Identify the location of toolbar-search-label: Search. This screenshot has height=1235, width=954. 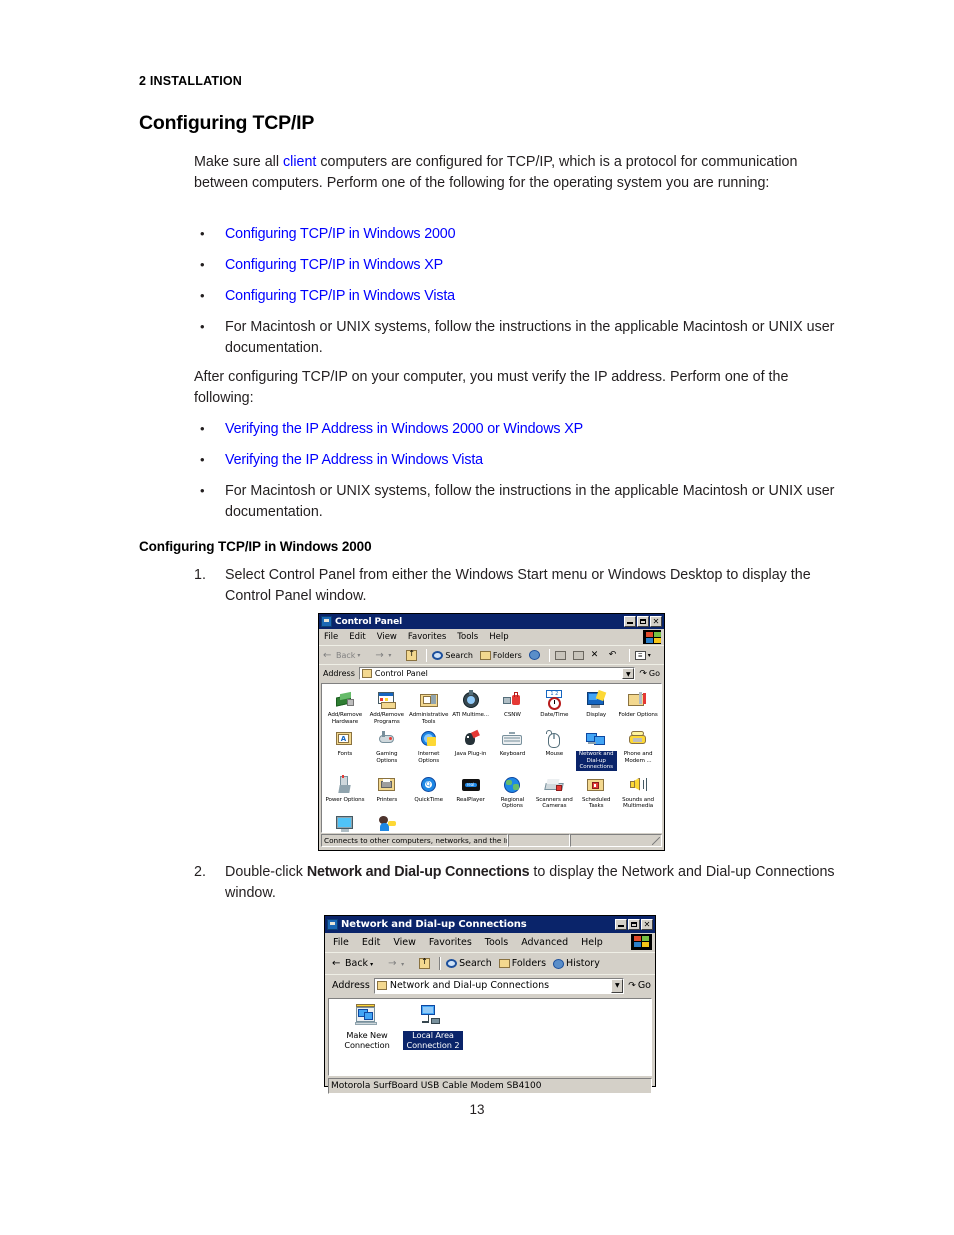
(459, 655).